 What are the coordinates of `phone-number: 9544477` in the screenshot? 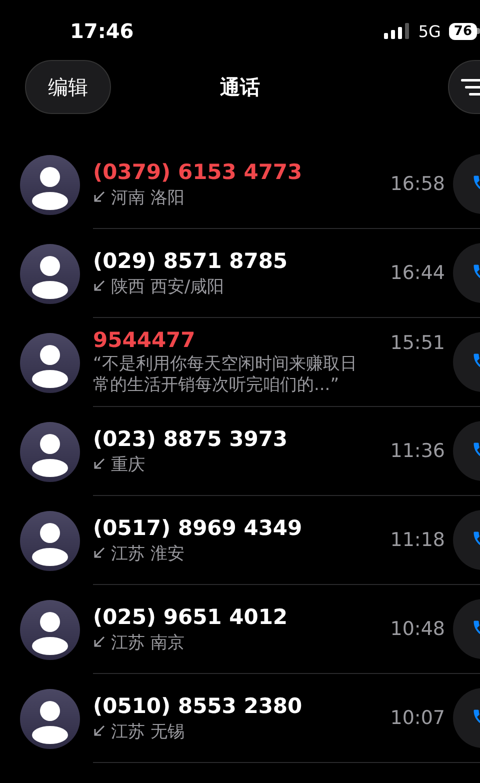 It's located at (144, 340).